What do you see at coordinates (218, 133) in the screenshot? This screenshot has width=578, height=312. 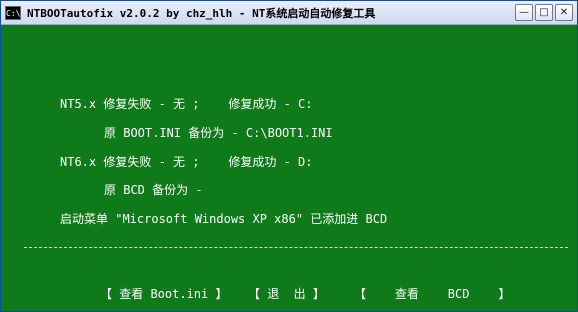 I see `bootini-backup-line: 原 BOOT.INI 备份为 - C:\BOOT1.INI` at bounding box center [218, 133].